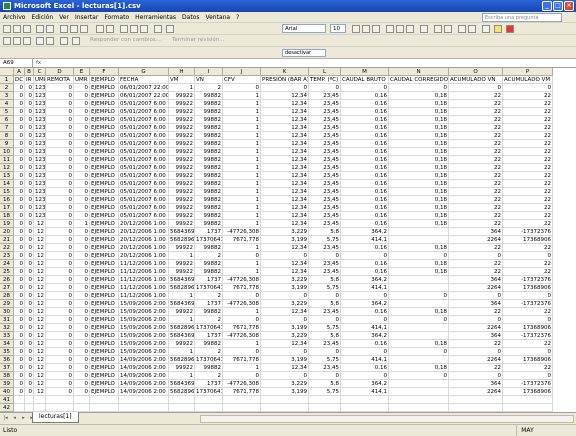 This screenshot has width=576, height=436. Describe the element at coordinates (100, 29) in the screenshot. I see `undo-icon` at that location.